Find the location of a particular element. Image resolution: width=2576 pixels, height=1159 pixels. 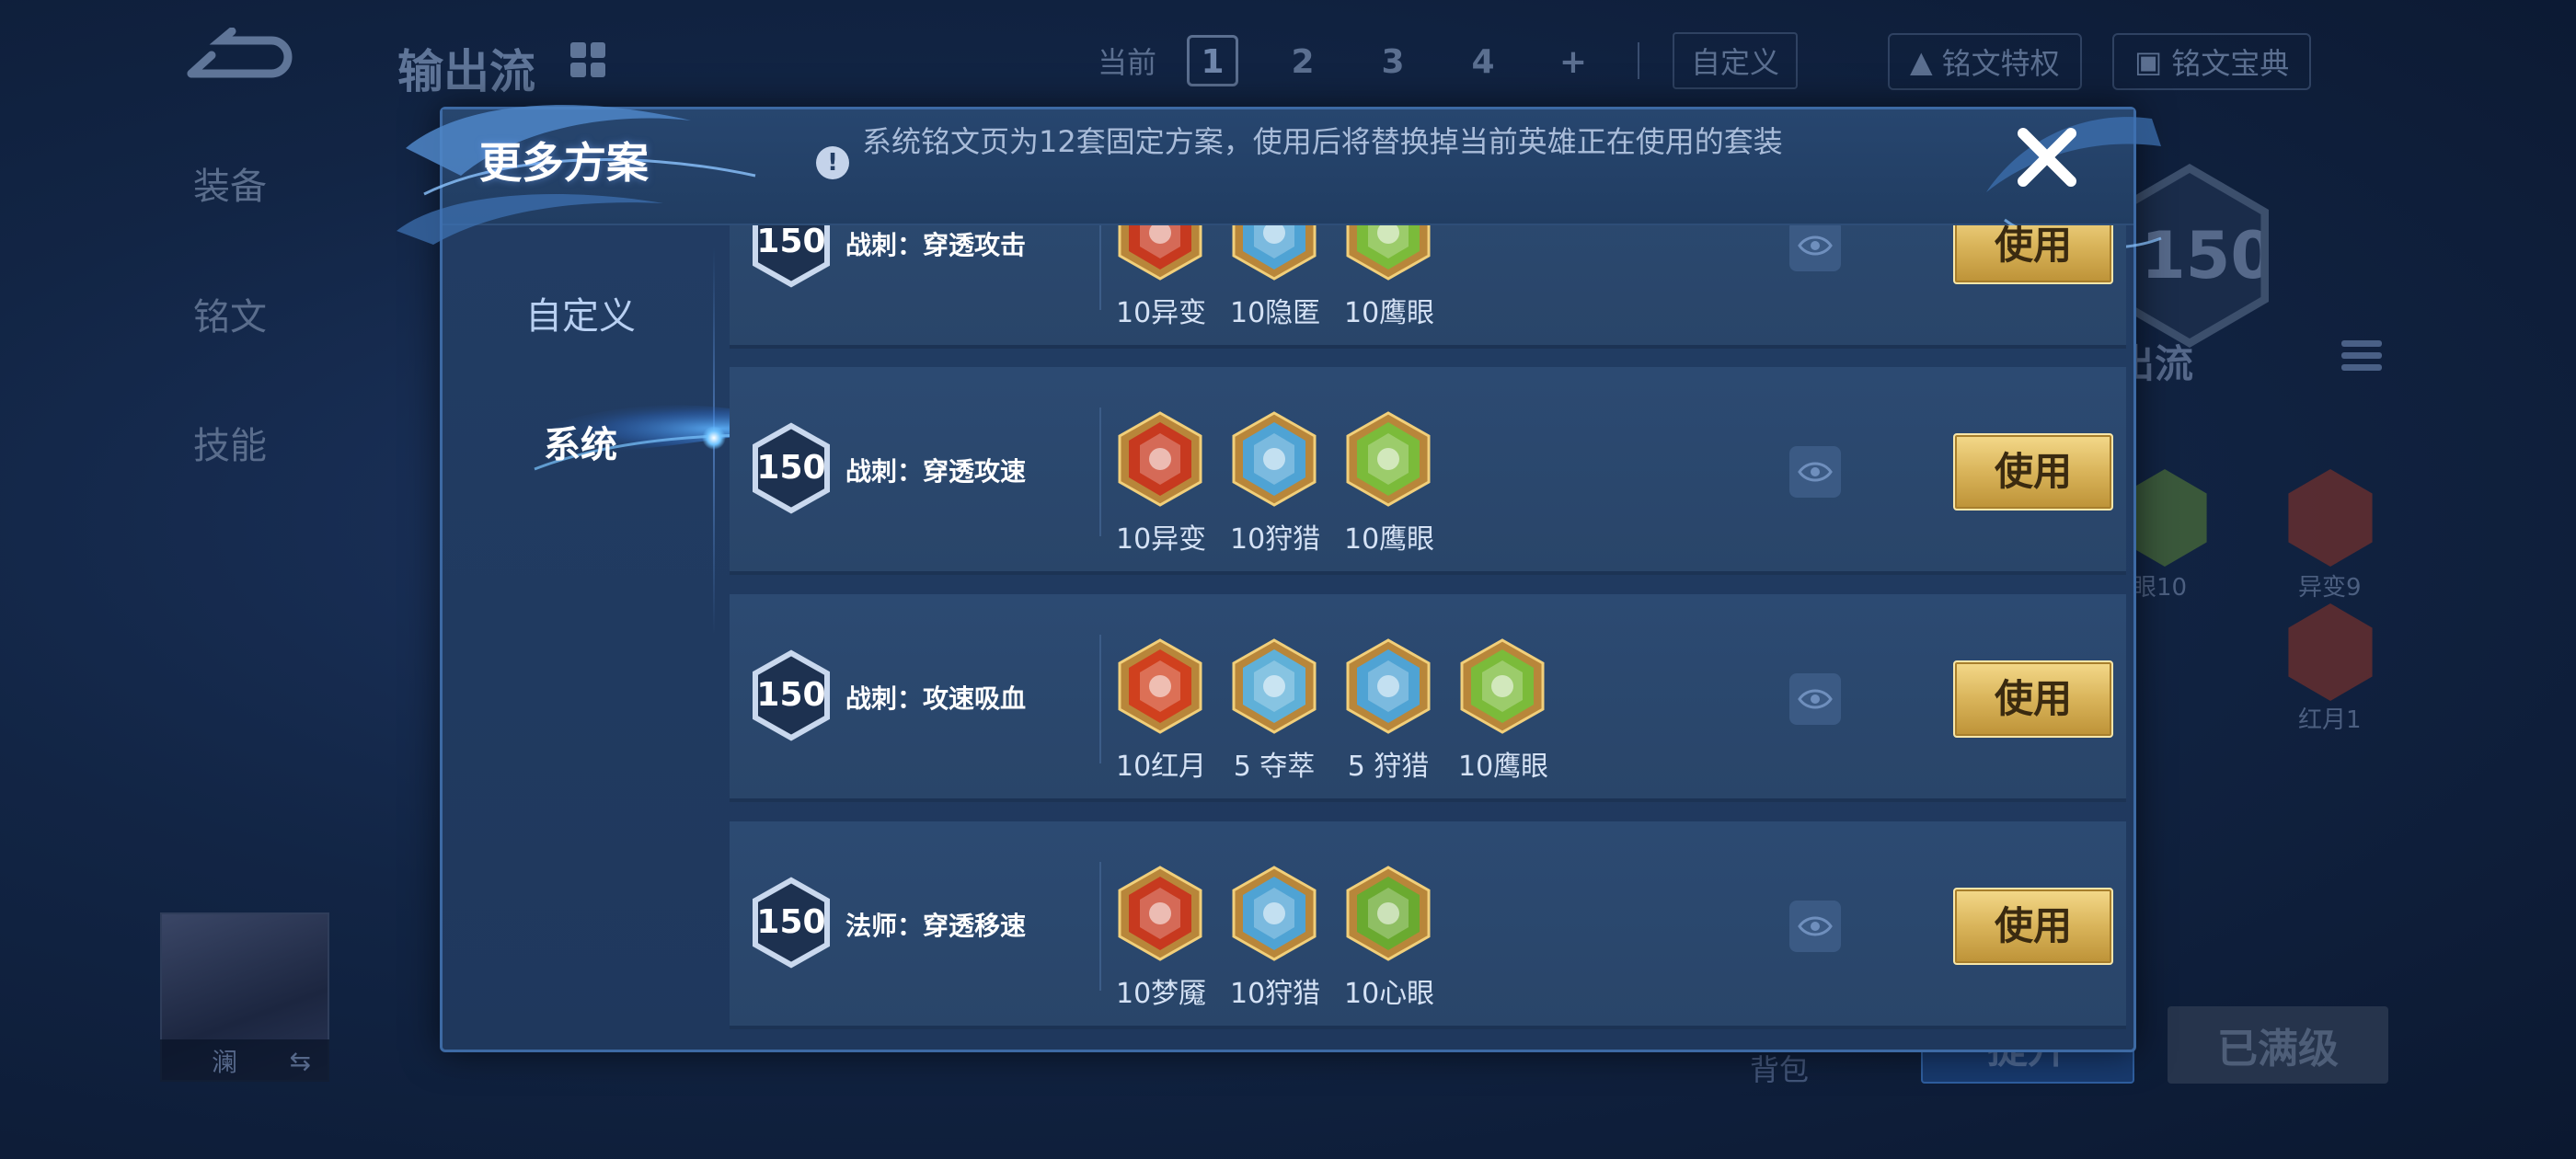

rune-item: 5 夺萃 is located at coordinates (1274, 711).